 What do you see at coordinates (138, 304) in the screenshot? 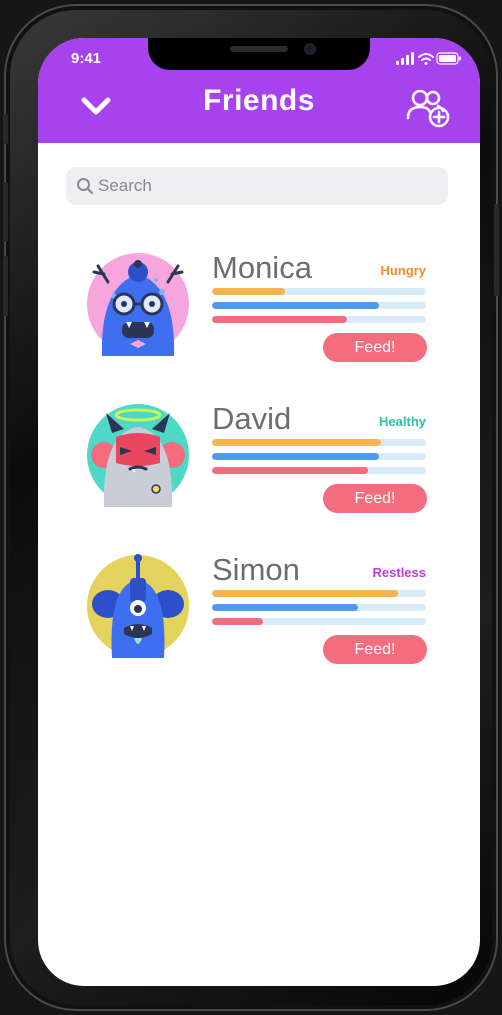
I see `blue-monster-antlers-avatar` at bounding box center [138, 304].